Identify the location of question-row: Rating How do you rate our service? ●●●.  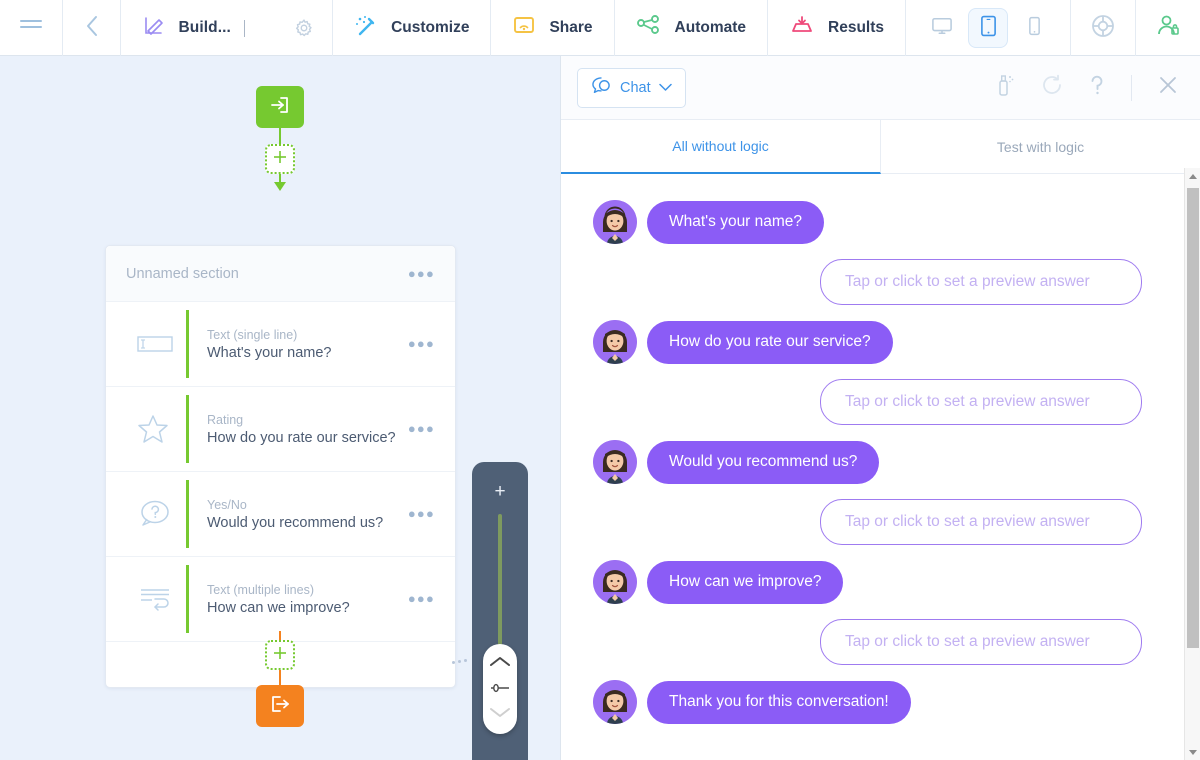
(280, 429).